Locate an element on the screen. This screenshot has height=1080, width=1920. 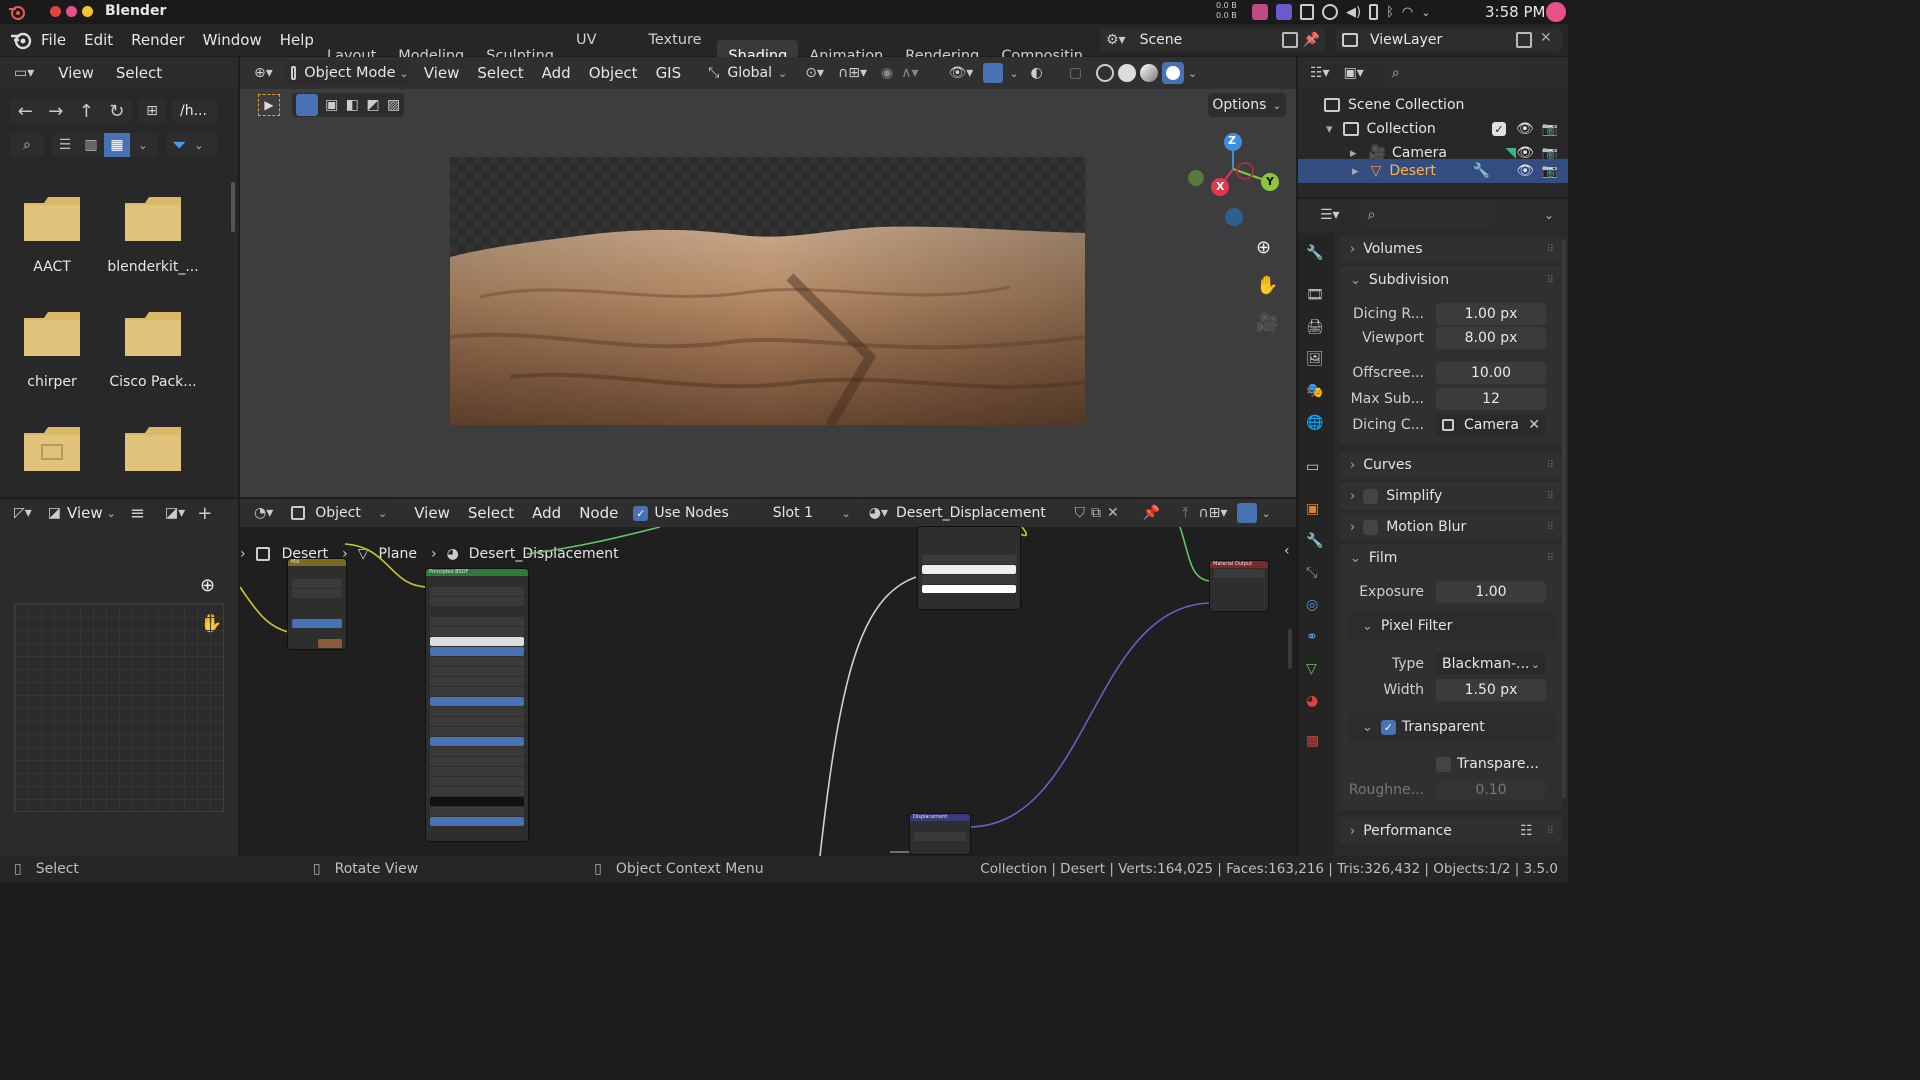
search-icon: ⌕ is located at coordinates (27, 145).